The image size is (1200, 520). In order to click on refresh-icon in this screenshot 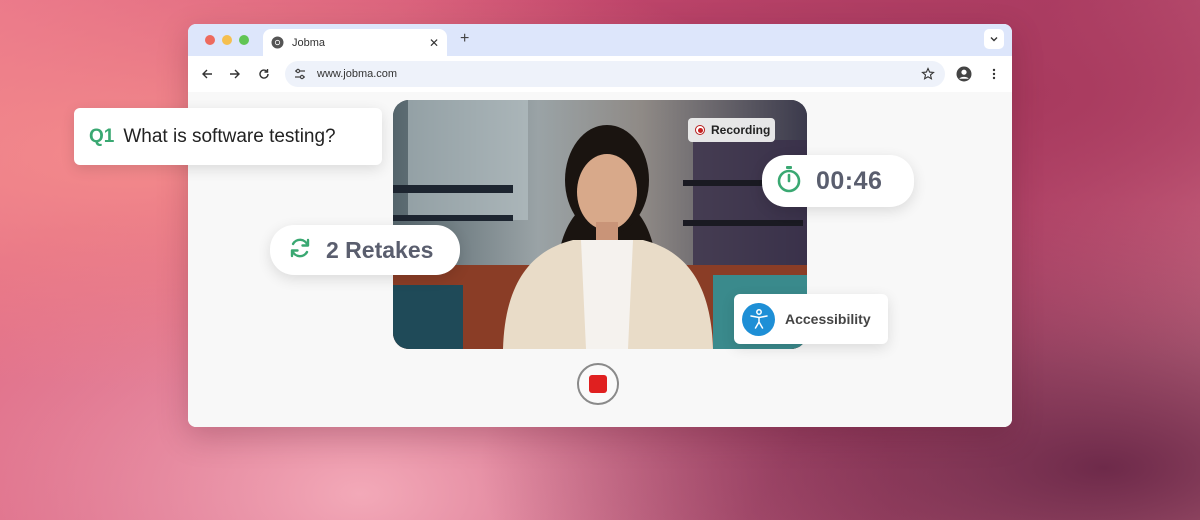, I will do `click(300, 250)`.